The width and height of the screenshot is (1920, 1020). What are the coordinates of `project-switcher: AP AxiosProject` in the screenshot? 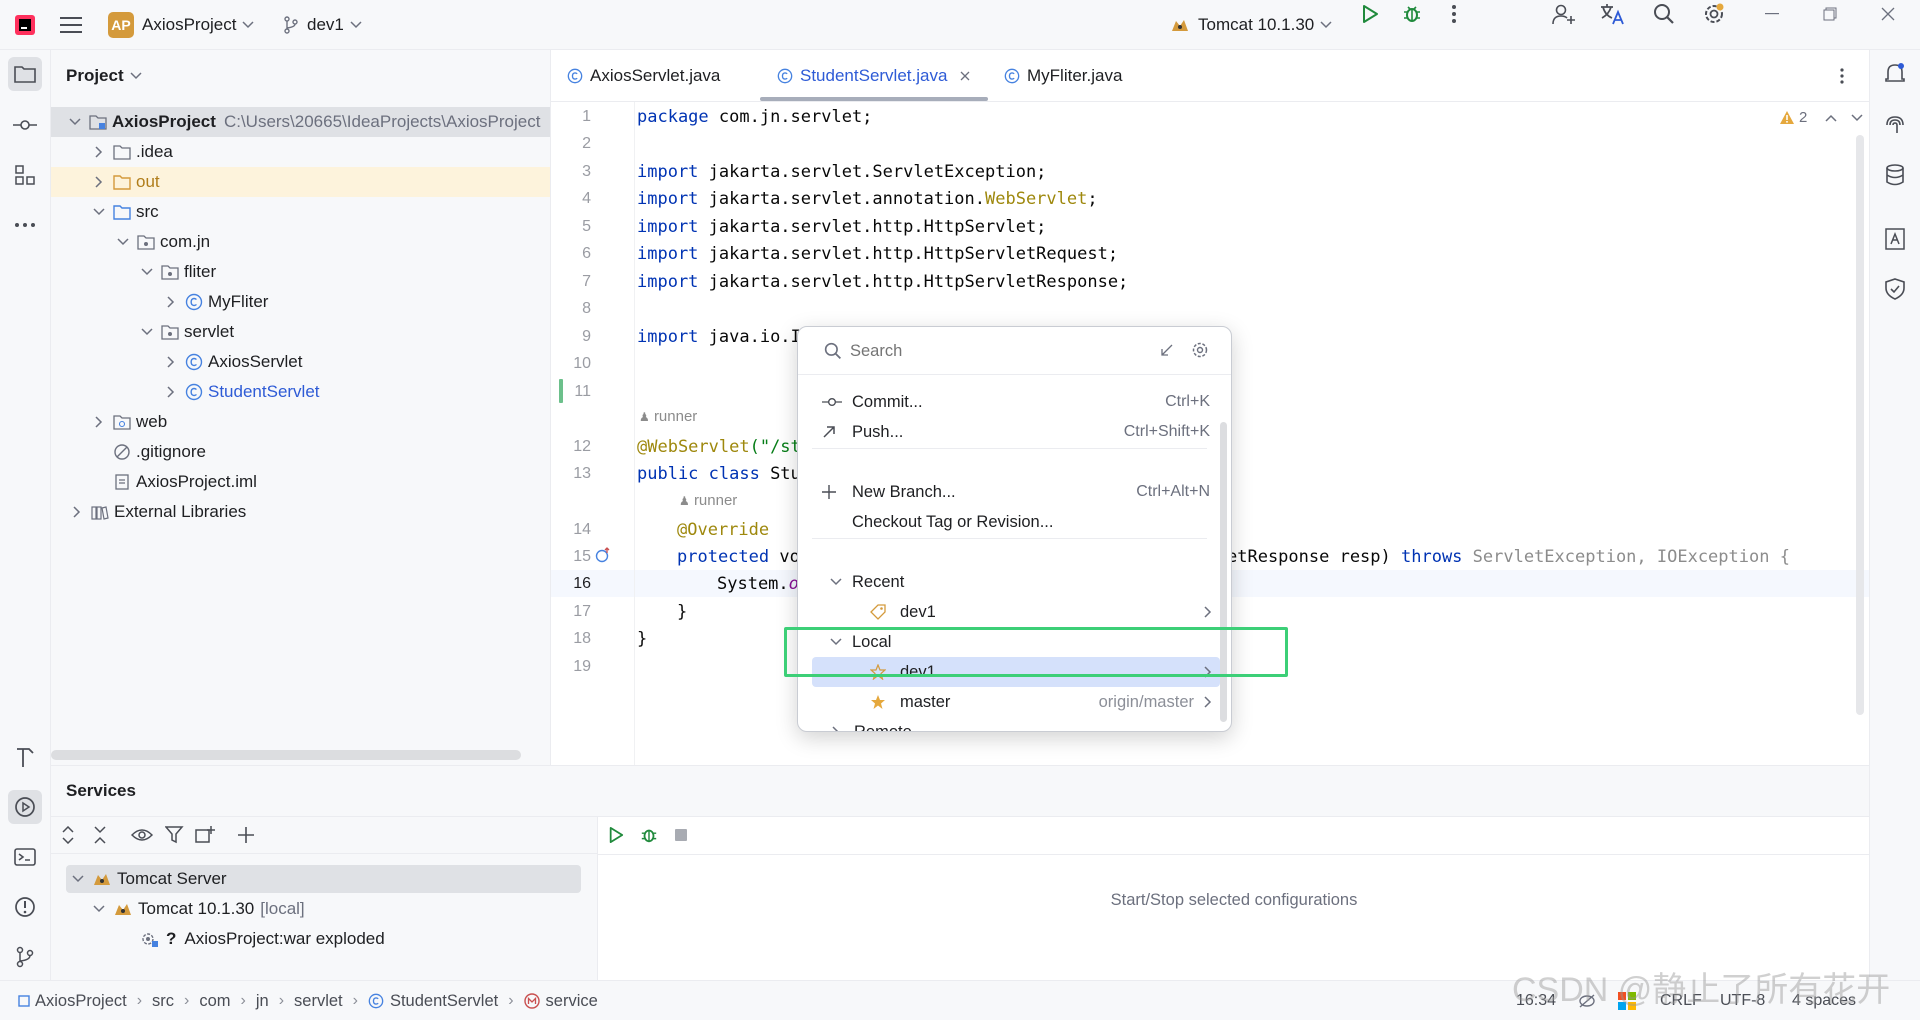 It's located at (181, 25).